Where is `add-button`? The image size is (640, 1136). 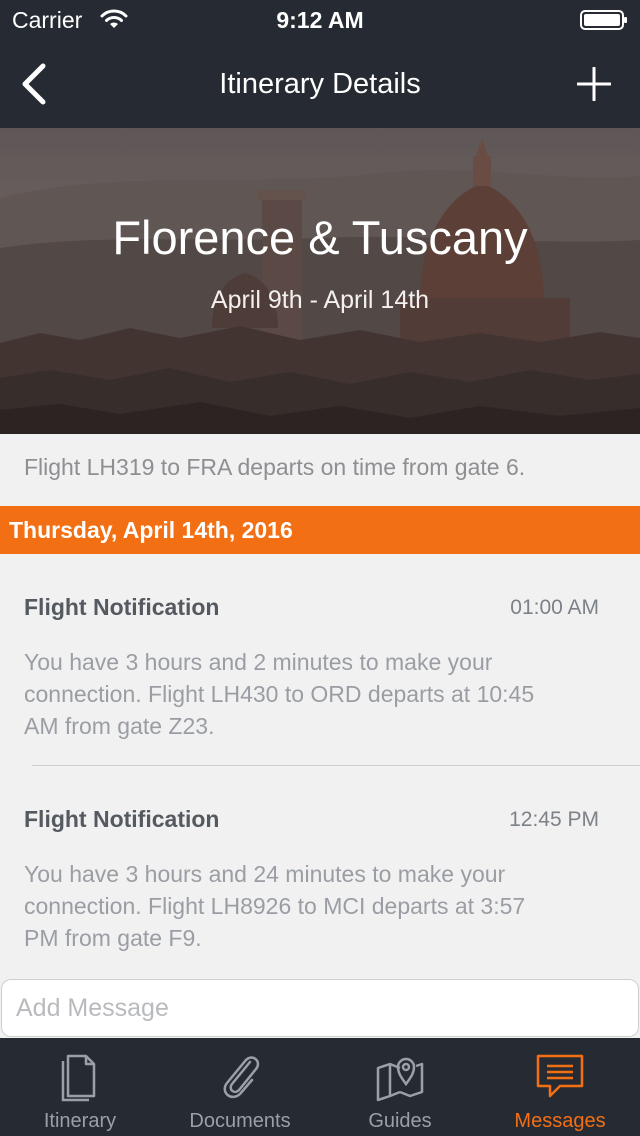
add-button is located at coordinates (594, 84).